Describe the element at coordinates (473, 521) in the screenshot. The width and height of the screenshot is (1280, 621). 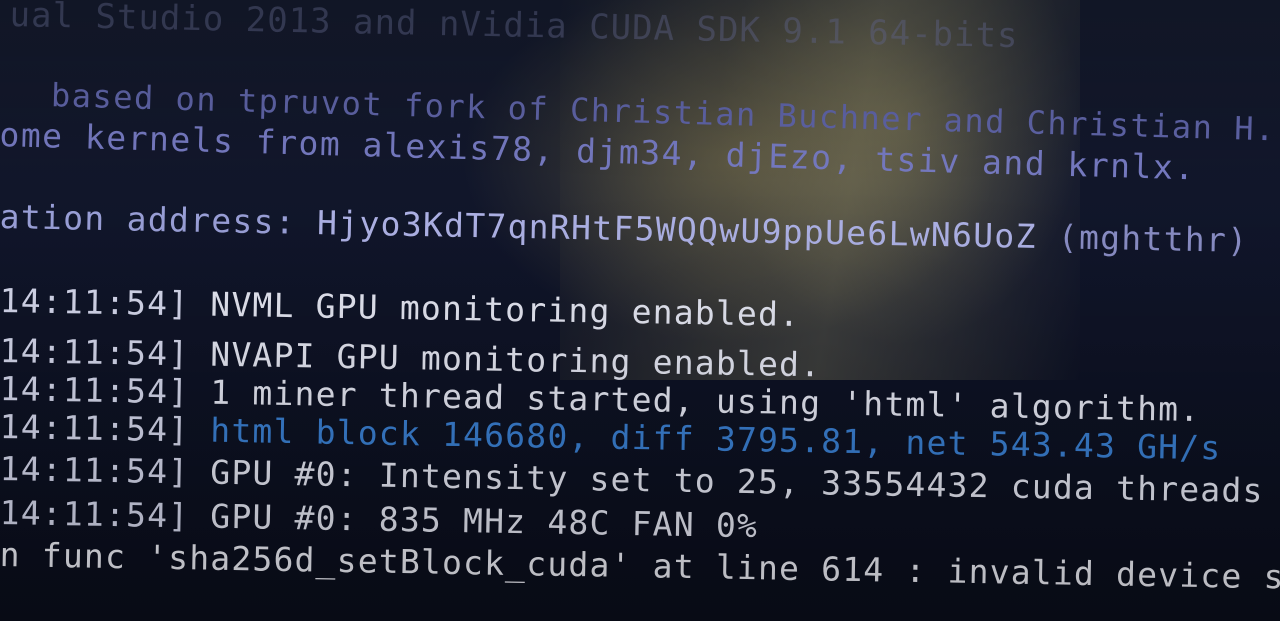
I see `log-message: GPU #0: 835 MHz 48C FAN 0%` at that location.